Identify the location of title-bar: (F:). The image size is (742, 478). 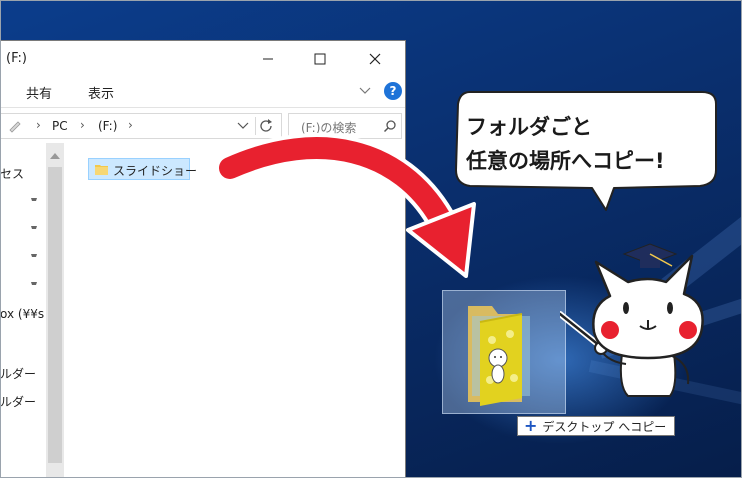
(202, 58).